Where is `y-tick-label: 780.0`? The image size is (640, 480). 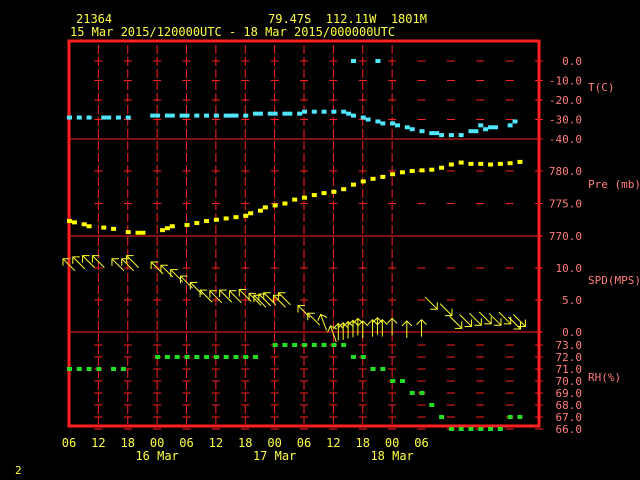
y-tick-label: 780.0 is located at coordinates (565, 171).